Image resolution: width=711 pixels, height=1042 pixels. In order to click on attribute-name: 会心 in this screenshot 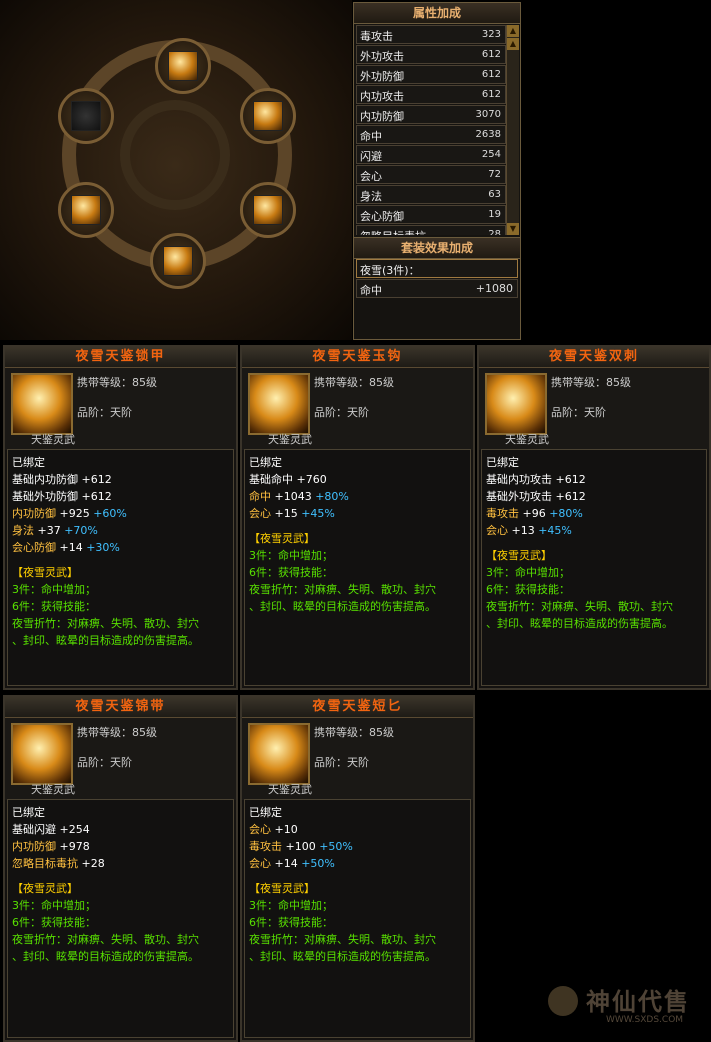, I will do `click(371, 176)`.